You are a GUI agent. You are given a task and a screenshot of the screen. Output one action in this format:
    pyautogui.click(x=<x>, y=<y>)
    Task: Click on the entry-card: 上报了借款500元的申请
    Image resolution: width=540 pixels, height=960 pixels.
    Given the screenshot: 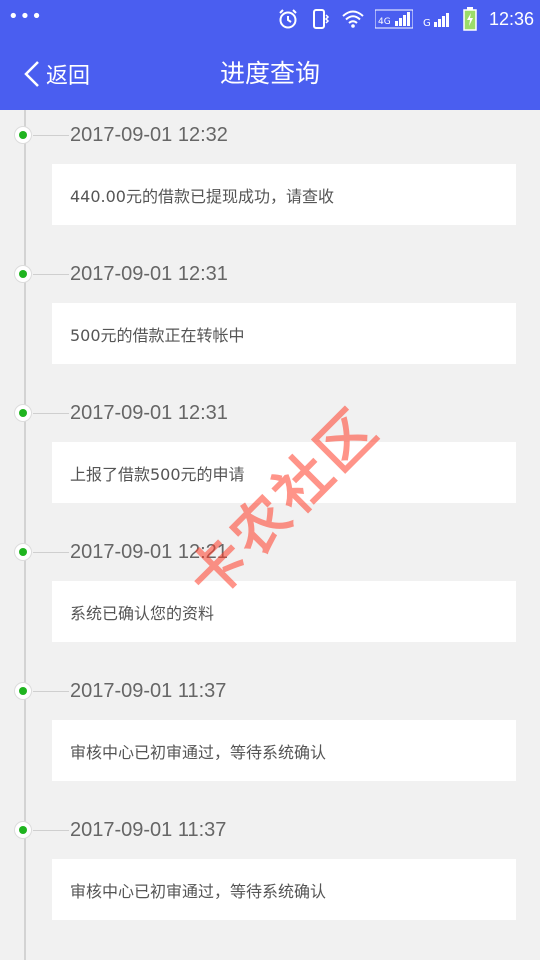 What is the action you would take?
    pyautogui.click(x=284, y=472)
    